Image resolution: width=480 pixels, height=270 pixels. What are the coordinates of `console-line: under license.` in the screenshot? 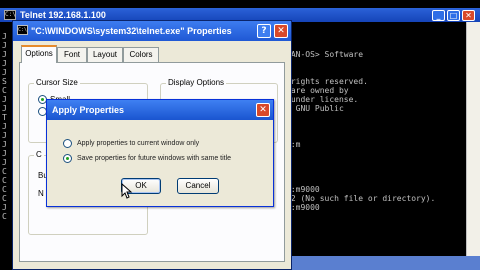 It's located at (322, 99).